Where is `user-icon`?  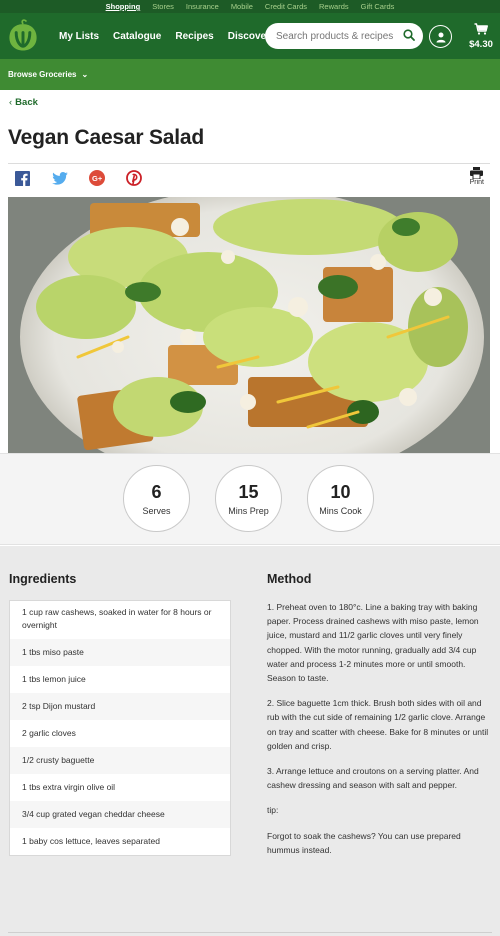
user-icon is located at coordinates (440, 37).